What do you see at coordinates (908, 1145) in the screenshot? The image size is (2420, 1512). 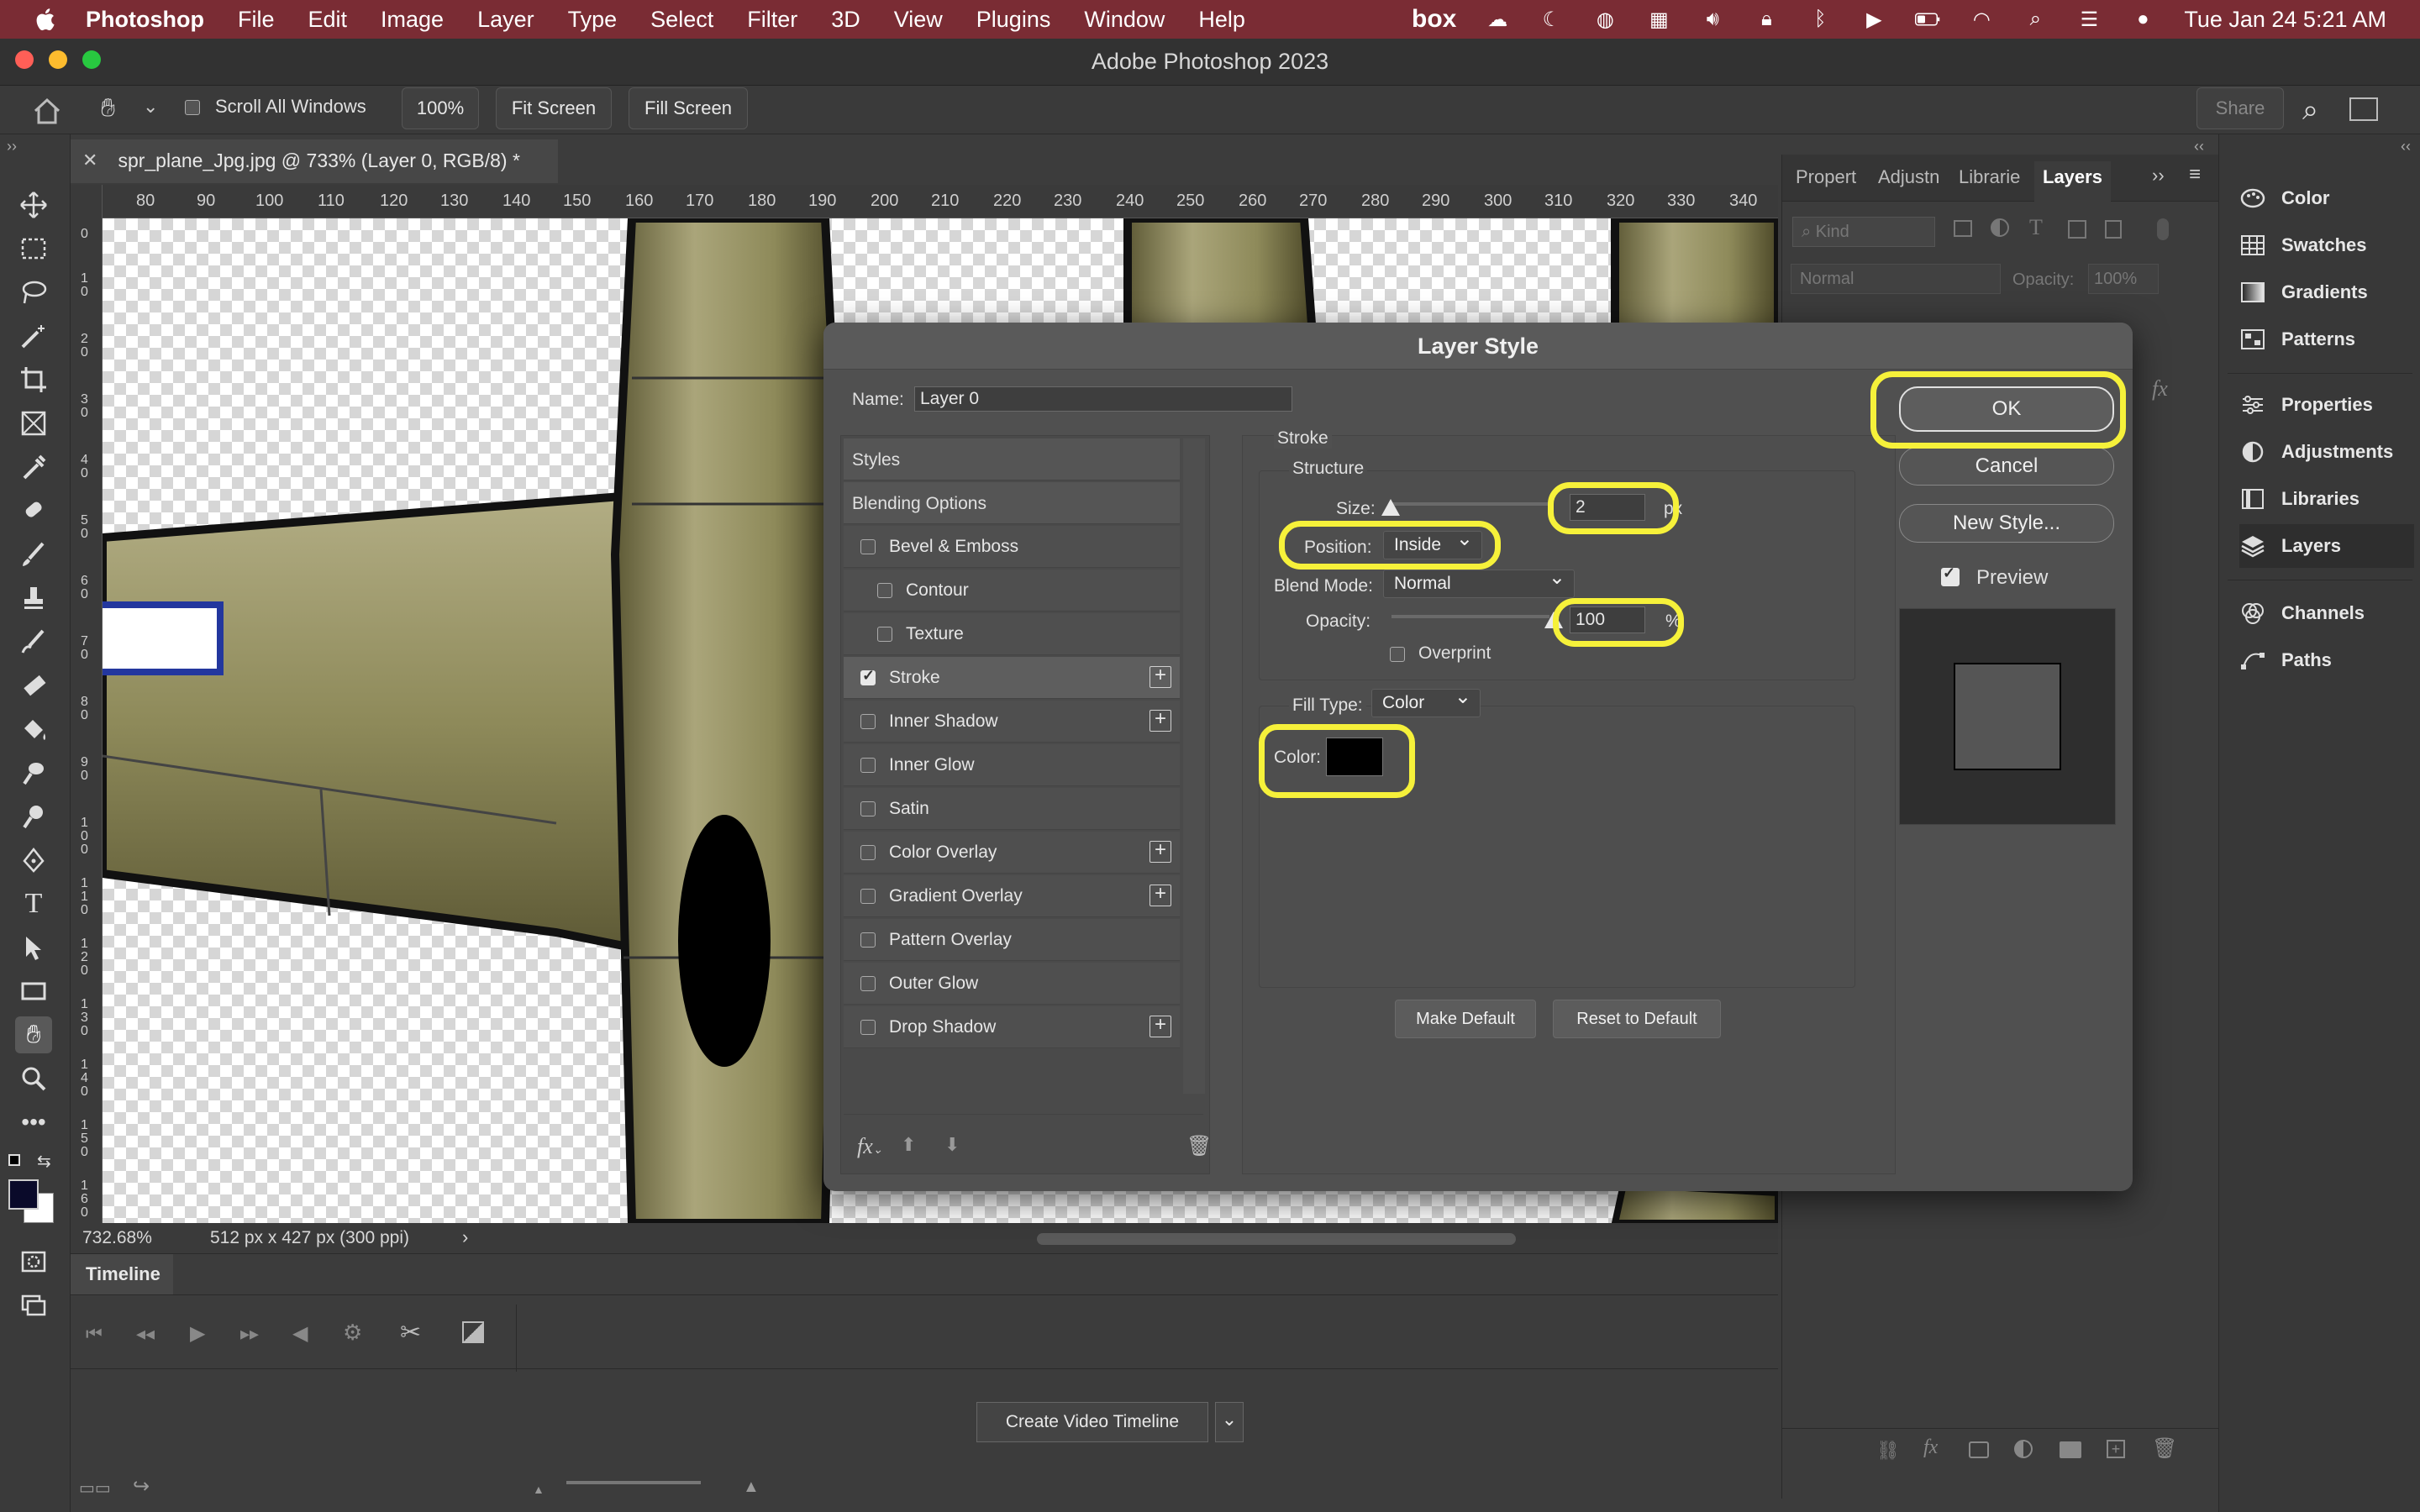 I see `move-effect-up-icon: ⬆` at bounding box center [908, 1145].